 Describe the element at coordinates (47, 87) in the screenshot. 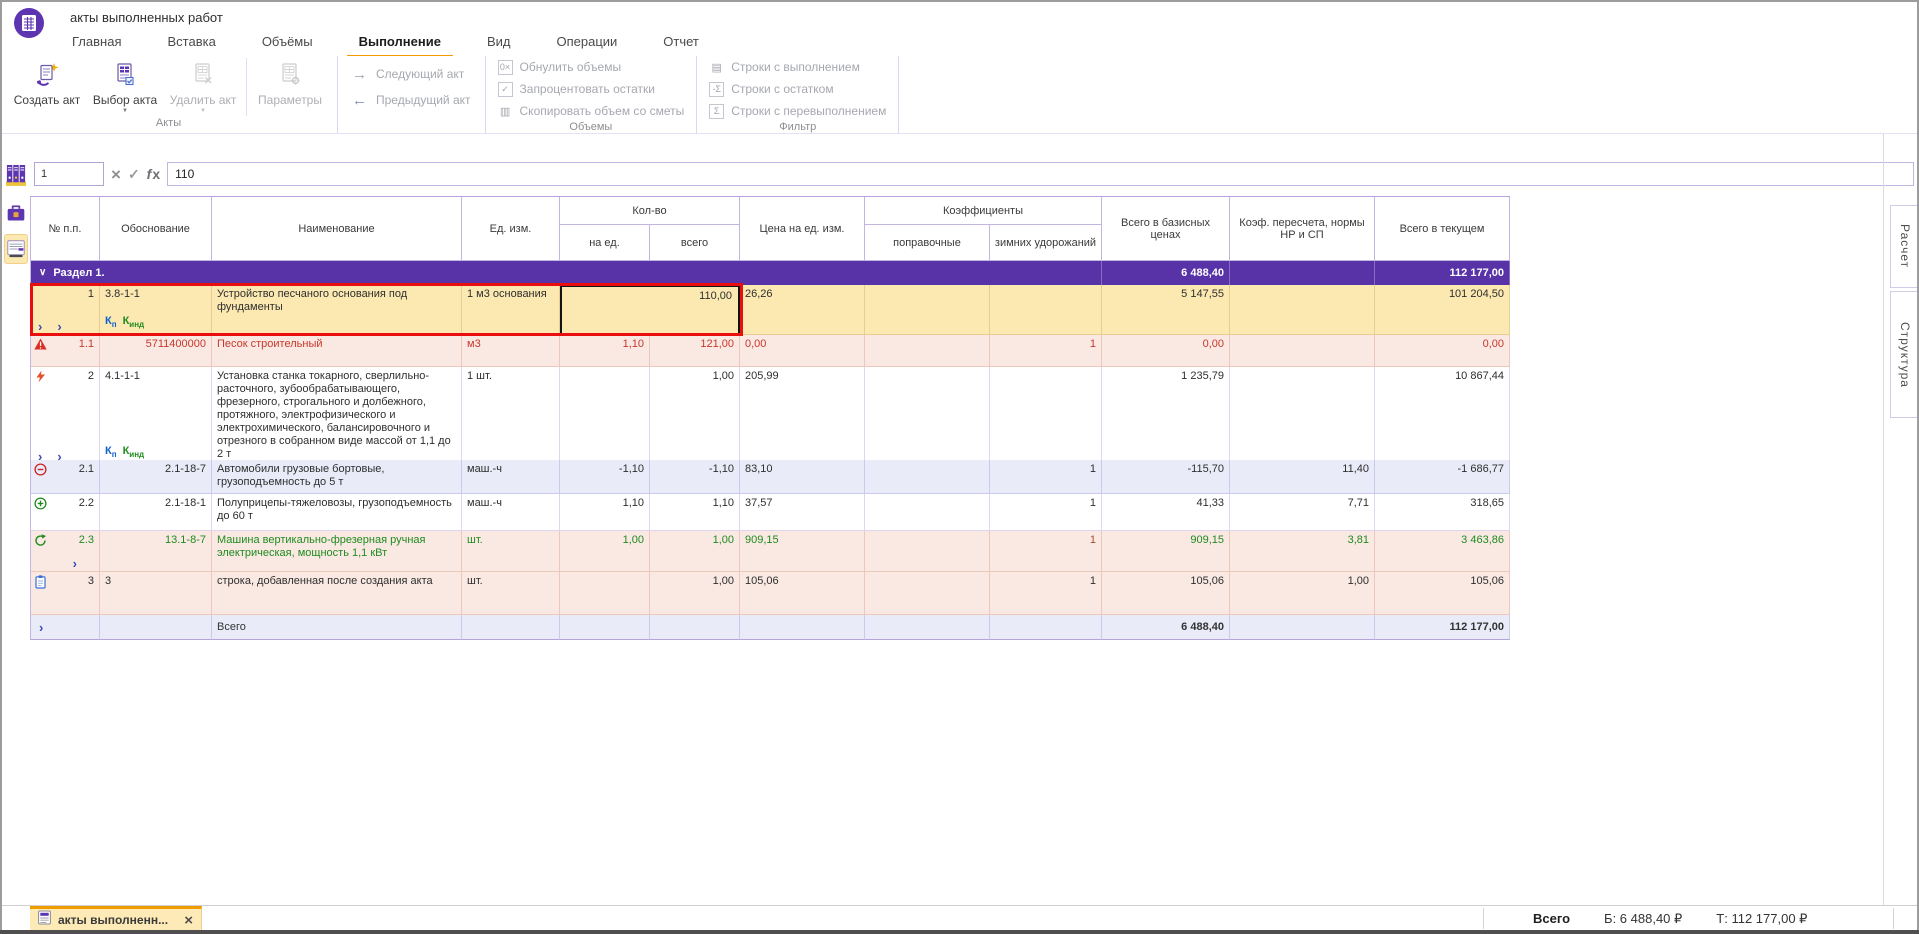

I see `create-act-button: Создать акт` at that location.